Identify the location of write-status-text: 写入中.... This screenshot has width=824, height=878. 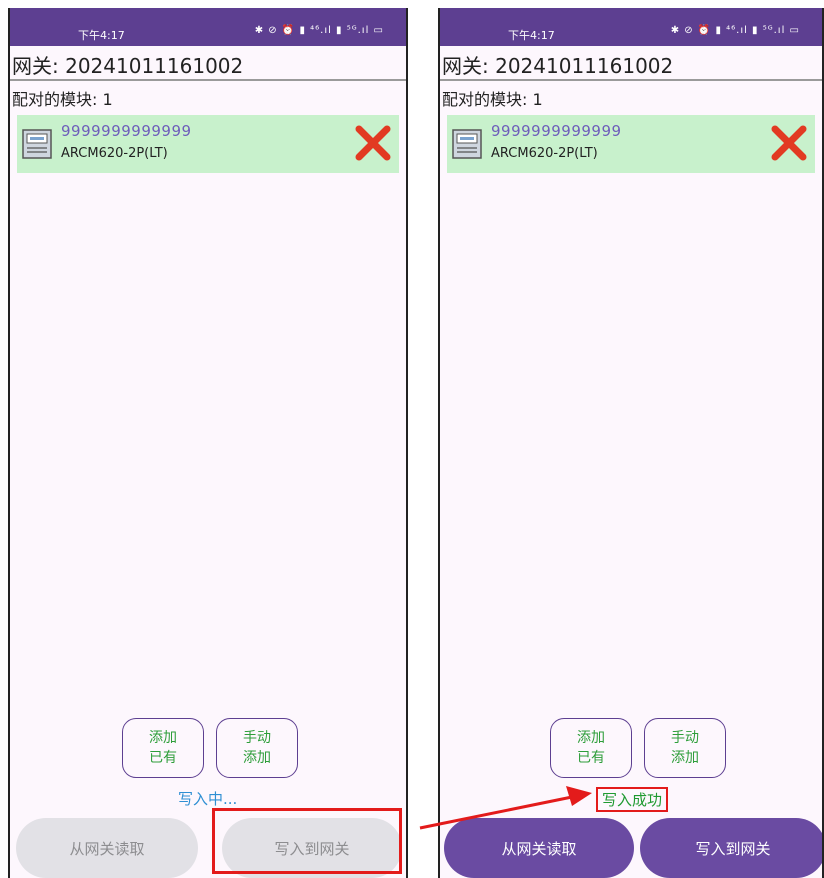
(208, 799).